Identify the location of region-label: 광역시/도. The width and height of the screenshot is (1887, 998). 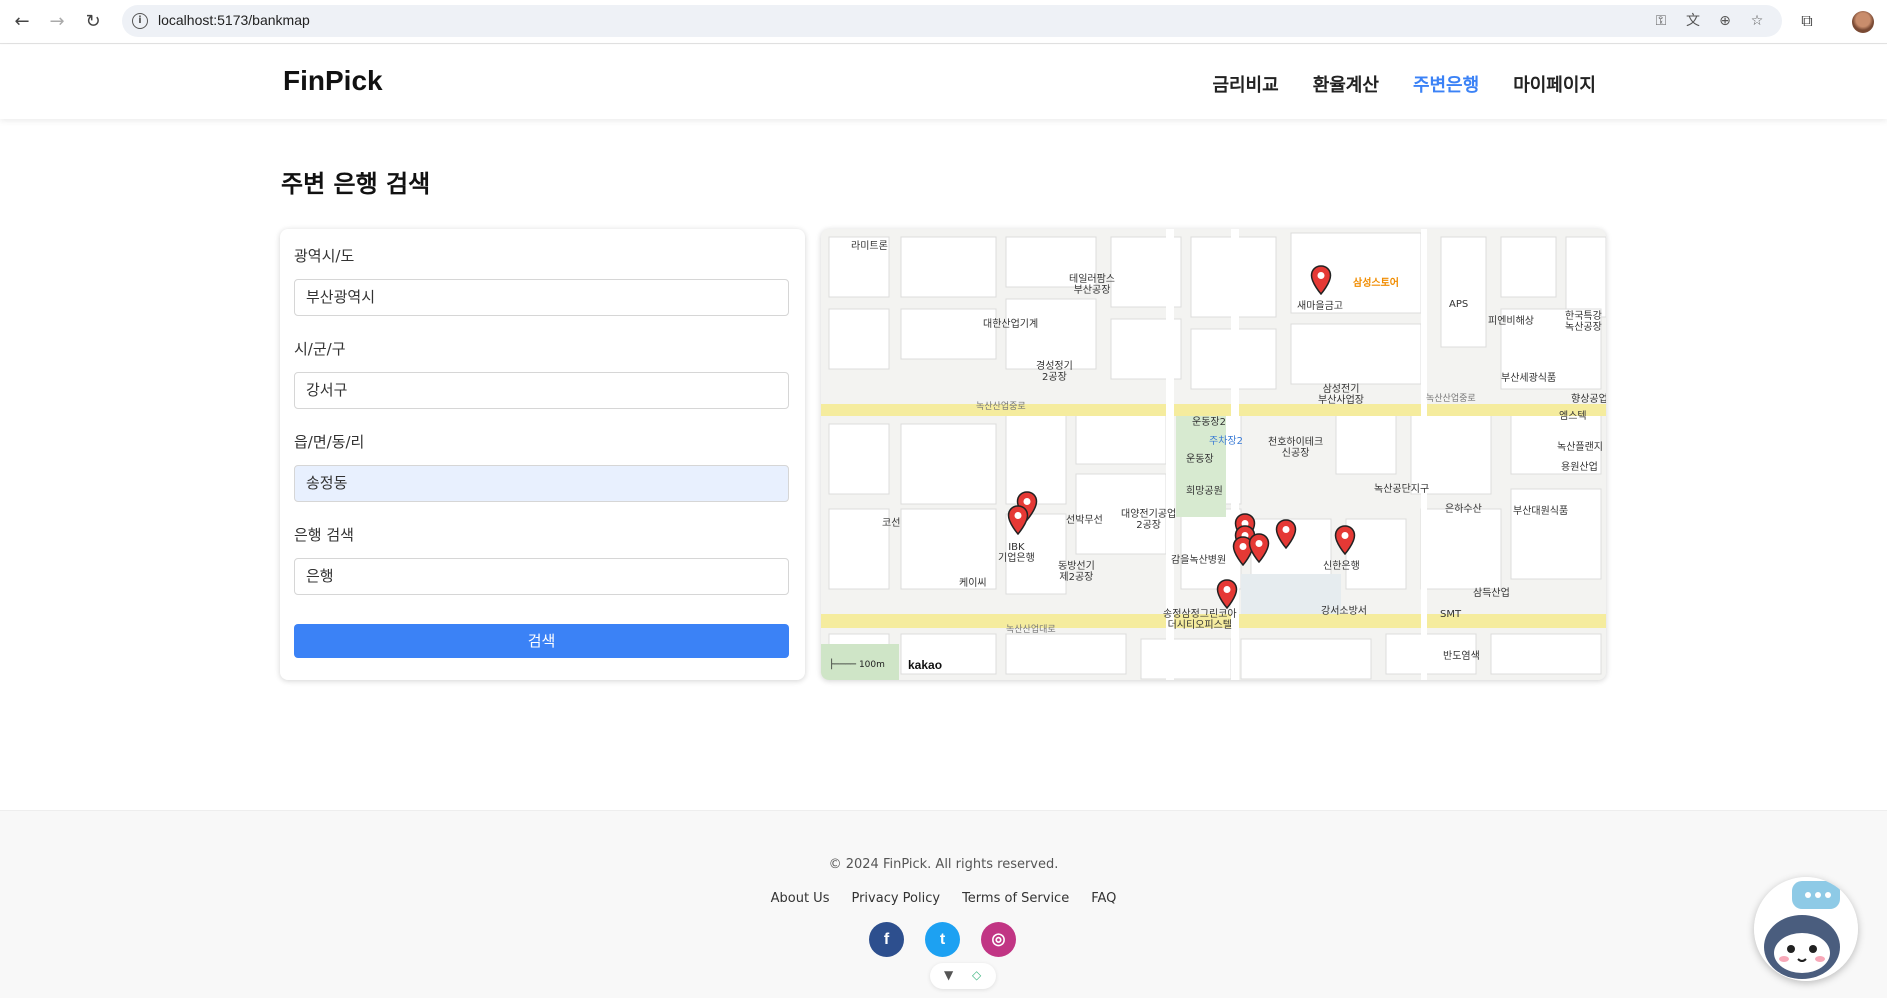
(324, 256).